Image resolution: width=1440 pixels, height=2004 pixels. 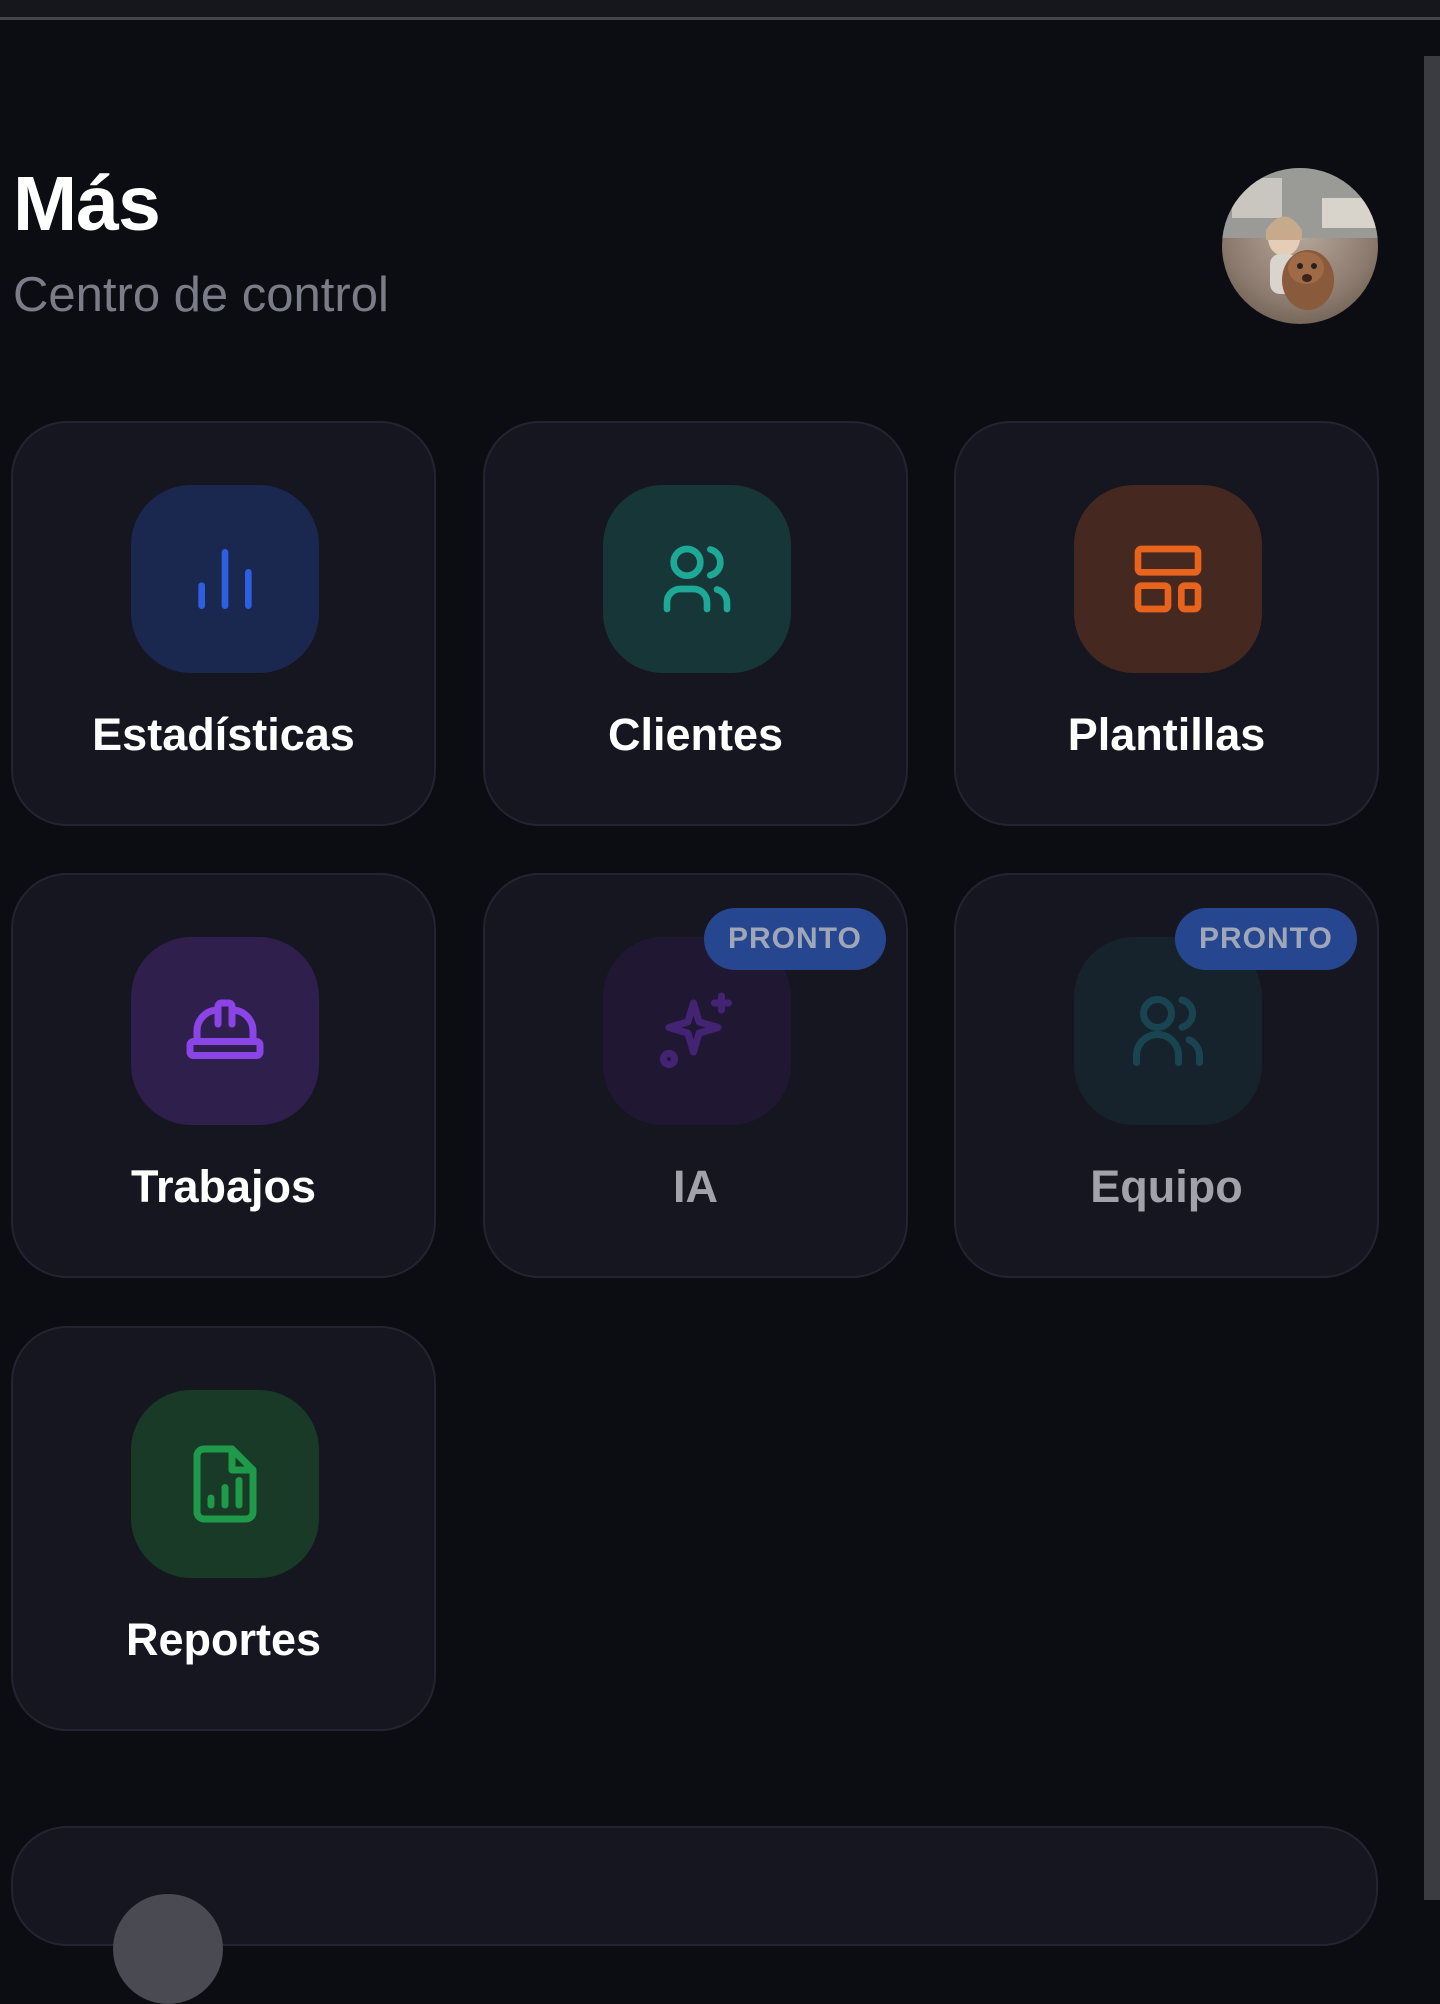 I want to click on tile-label: Equipo, so click(x=1166, y=1186).